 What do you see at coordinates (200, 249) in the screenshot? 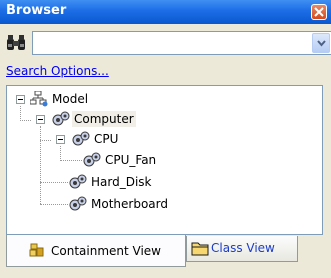
I see `folder-icon` at bounding box center [200, 249].